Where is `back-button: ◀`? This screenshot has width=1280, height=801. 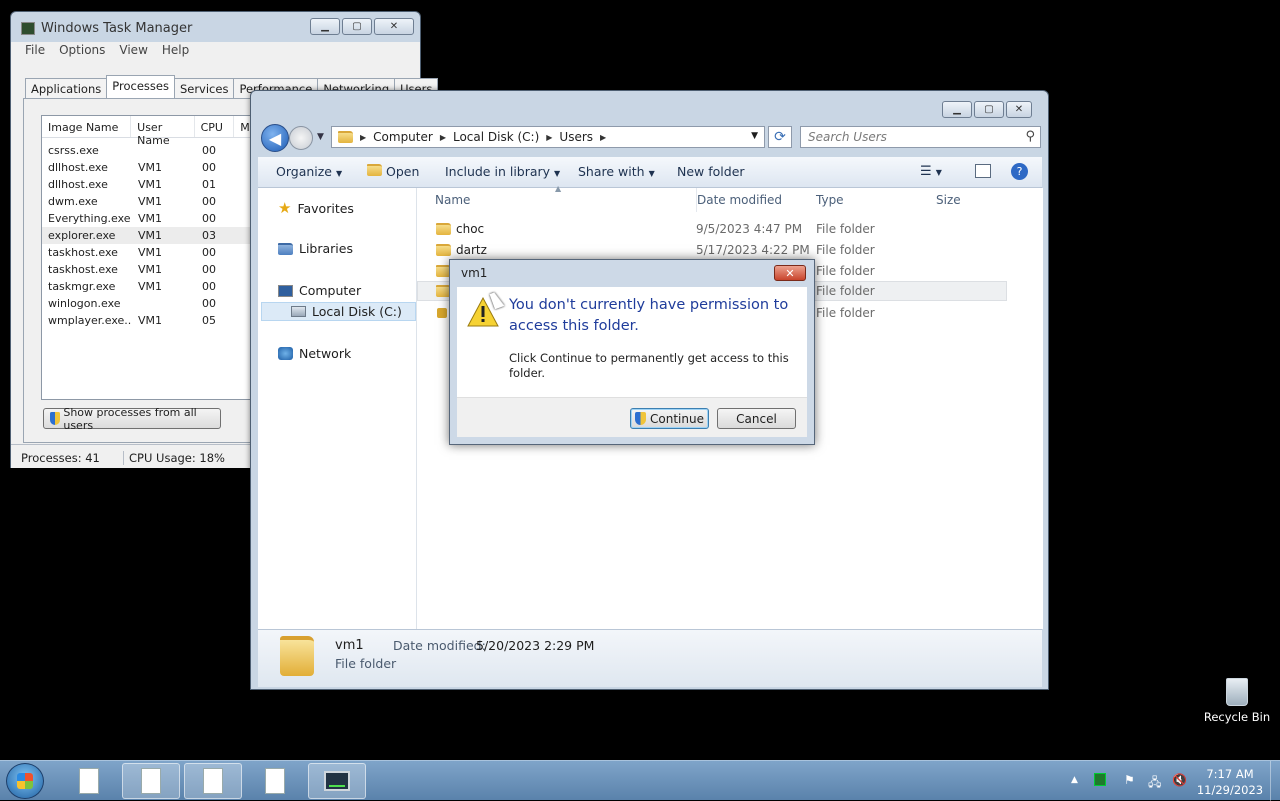 back-button: ◀ is located at coordinates (275, 138).